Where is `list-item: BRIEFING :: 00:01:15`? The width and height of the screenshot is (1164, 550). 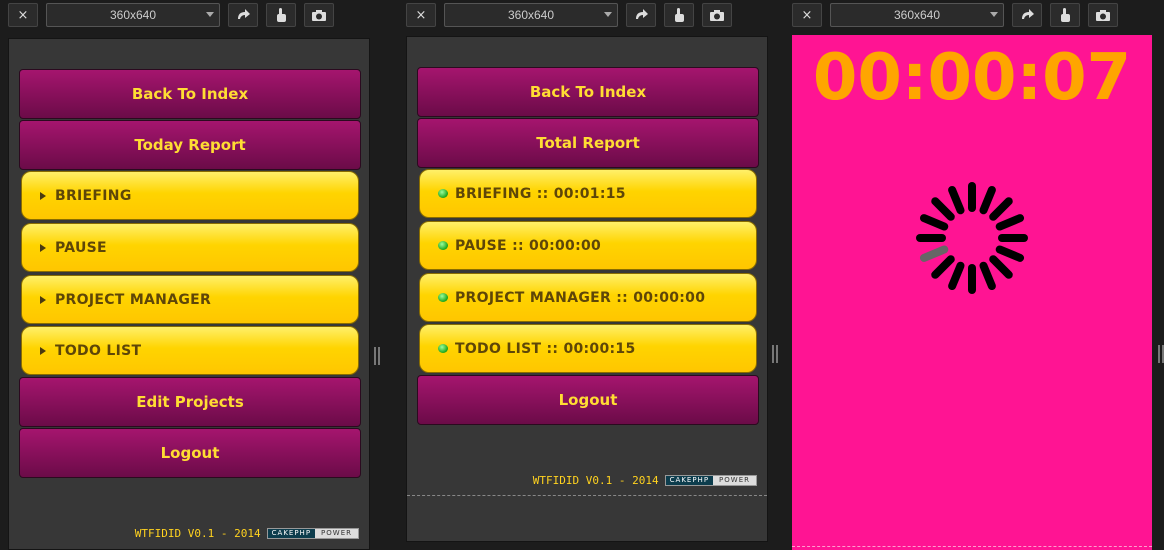 list-item: BRIEFING :: 00:01:15 is located at coordinates (588, 193).